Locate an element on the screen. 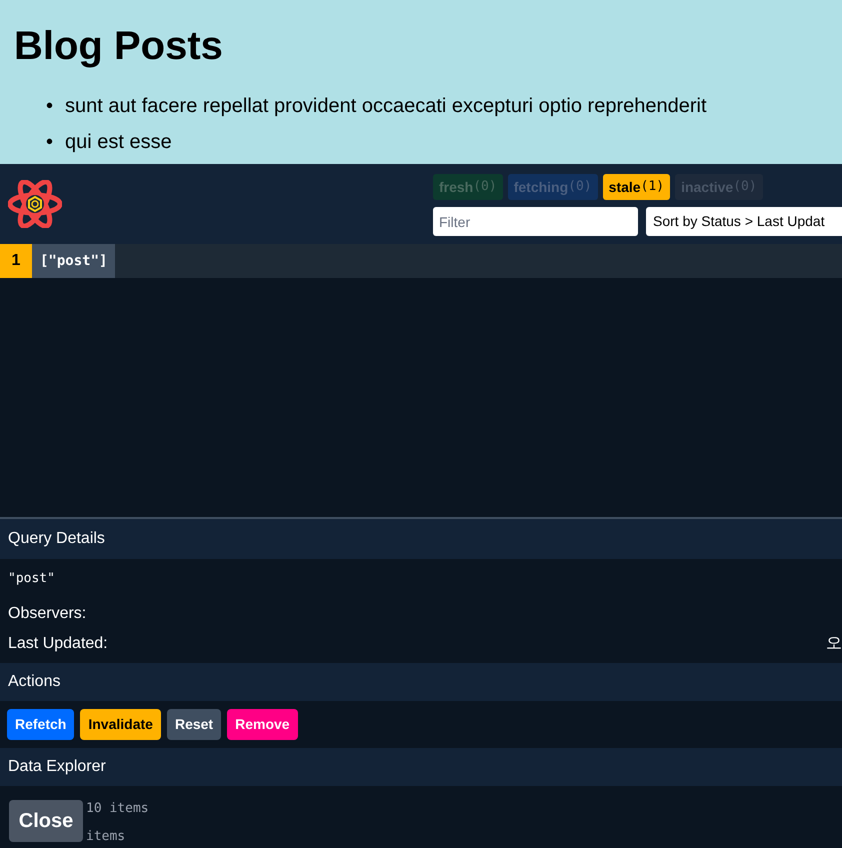 This screenshot has width=842, height=848. query-row: 1 ["post"] is located at coordinates (421, 261).